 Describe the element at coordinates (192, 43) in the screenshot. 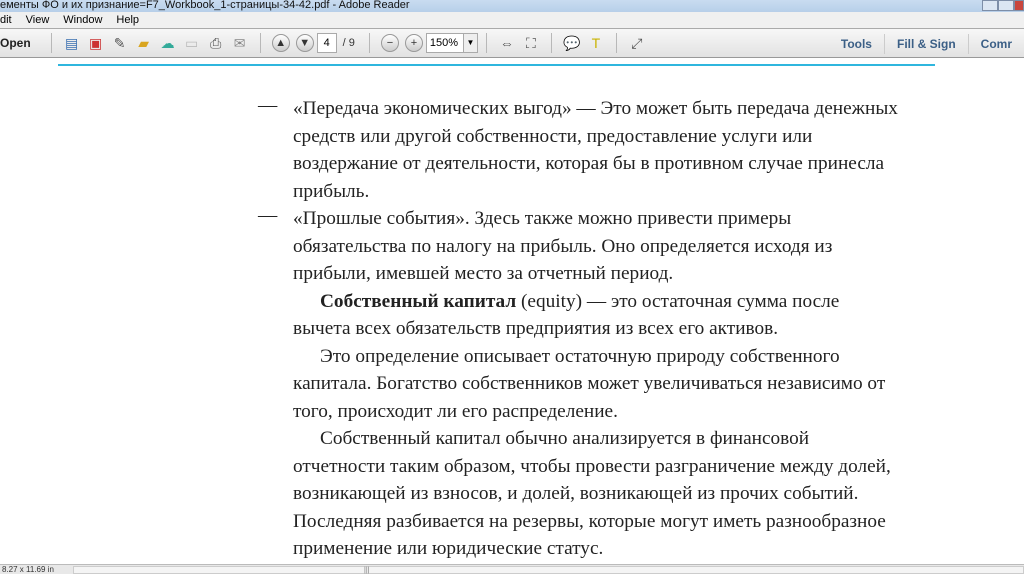

I see `save-icon: ▭` at that location.